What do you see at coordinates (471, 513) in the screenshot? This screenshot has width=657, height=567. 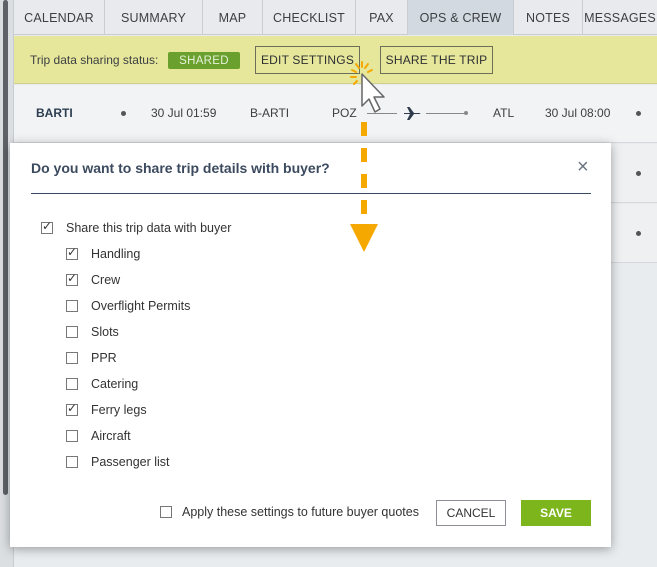 I see `cancel-button: CANCEL` at bounding box center [471, 513].